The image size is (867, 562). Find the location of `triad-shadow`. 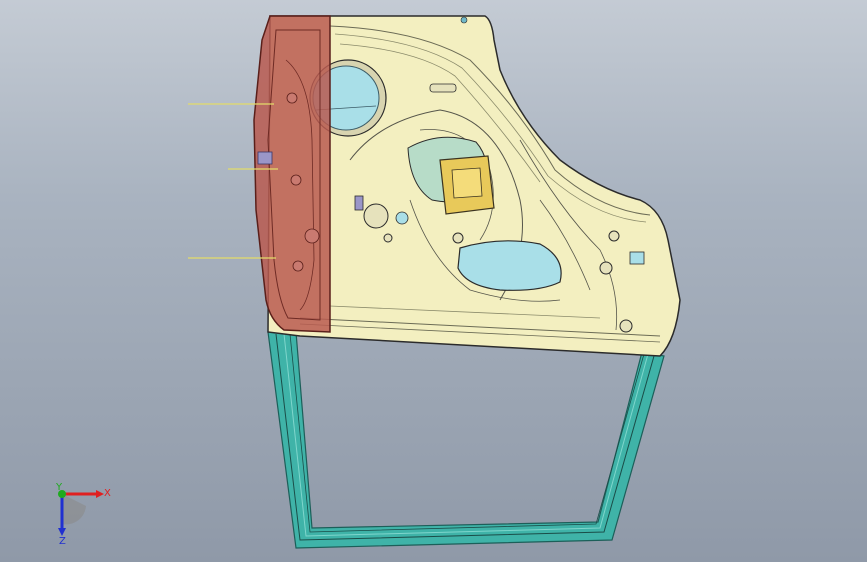

triad-shadow is located at coordinates (74, 509).